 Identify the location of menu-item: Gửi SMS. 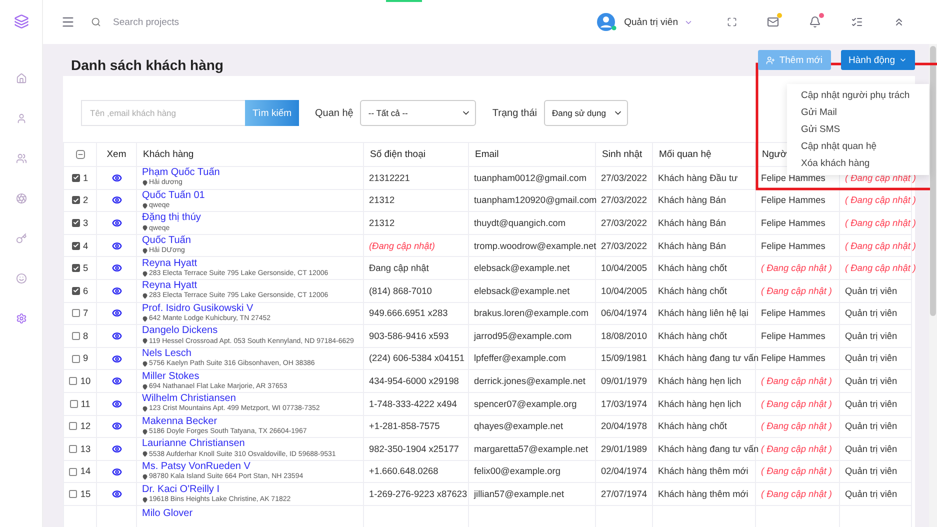
(858, 129).